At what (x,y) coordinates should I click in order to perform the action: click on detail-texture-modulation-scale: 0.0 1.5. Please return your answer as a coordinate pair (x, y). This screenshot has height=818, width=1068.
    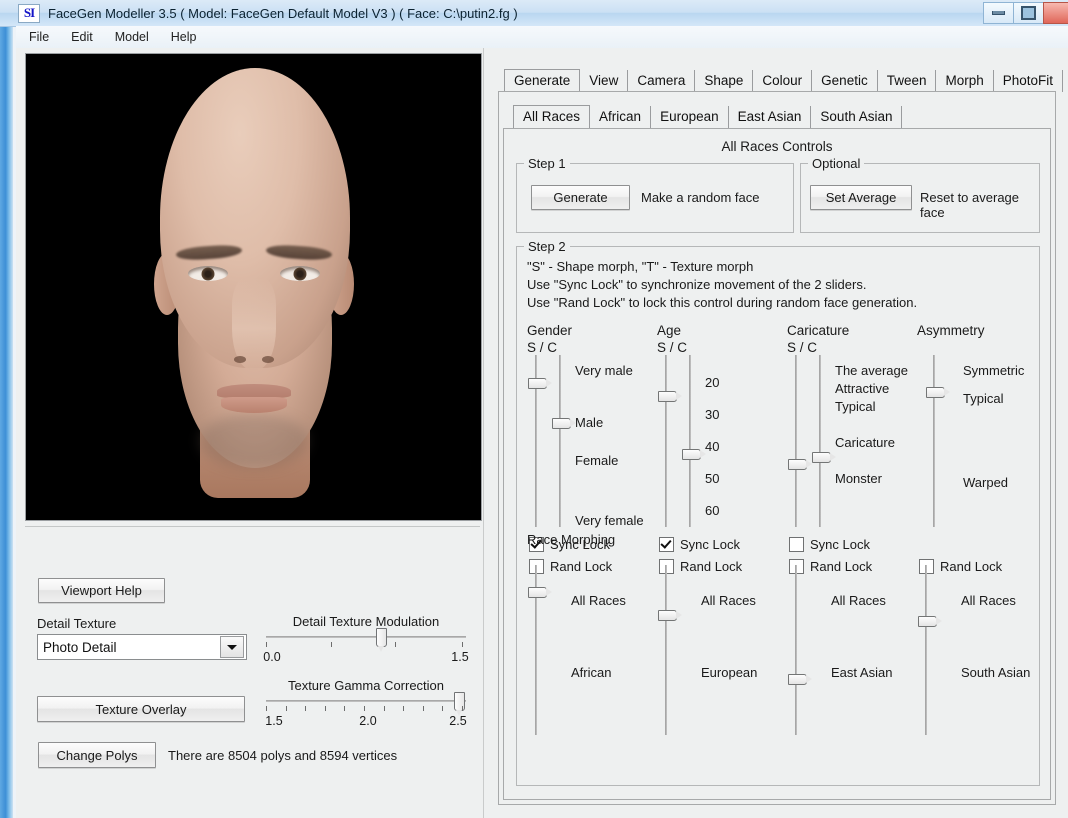
    Looking at the image, I should click on (365, 657).